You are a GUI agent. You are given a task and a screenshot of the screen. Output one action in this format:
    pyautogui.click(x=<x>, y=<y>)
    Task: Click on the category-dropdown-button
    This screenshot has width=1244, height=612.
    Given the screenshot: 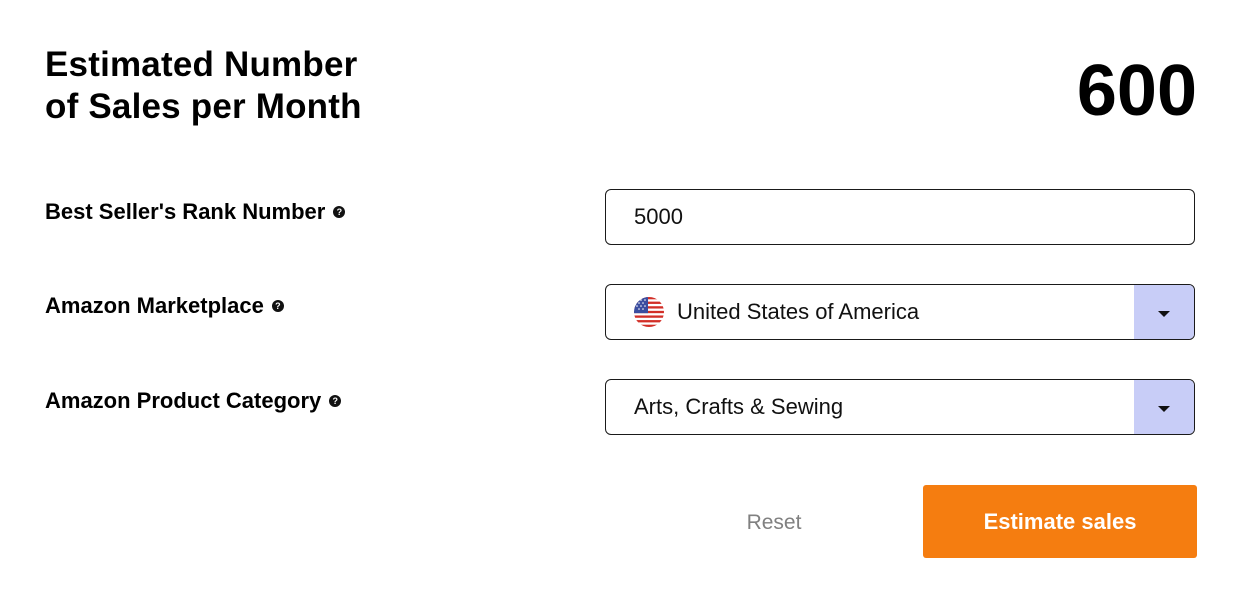 What is the action you would take?
    pyautogui.click(x=1164, y=407)
    